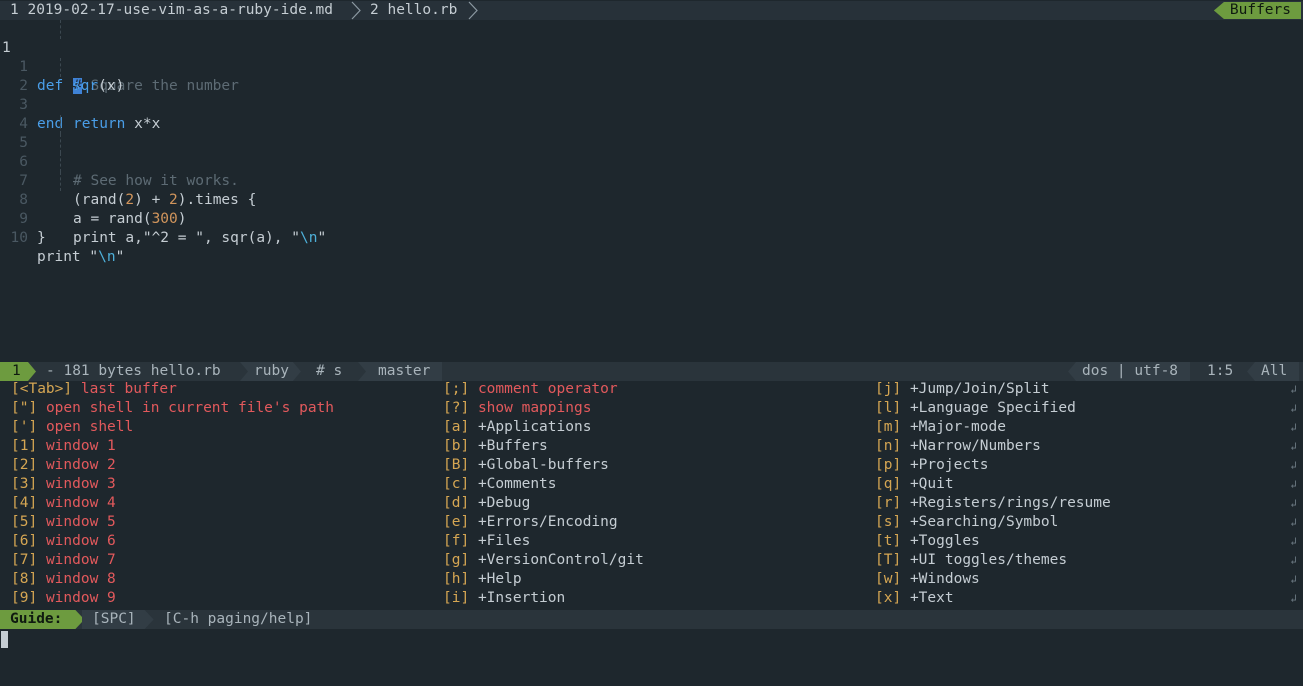  Describe the element at coordinates (456, 522) in the screenshot. I see `guide-key: [e]` at that location.